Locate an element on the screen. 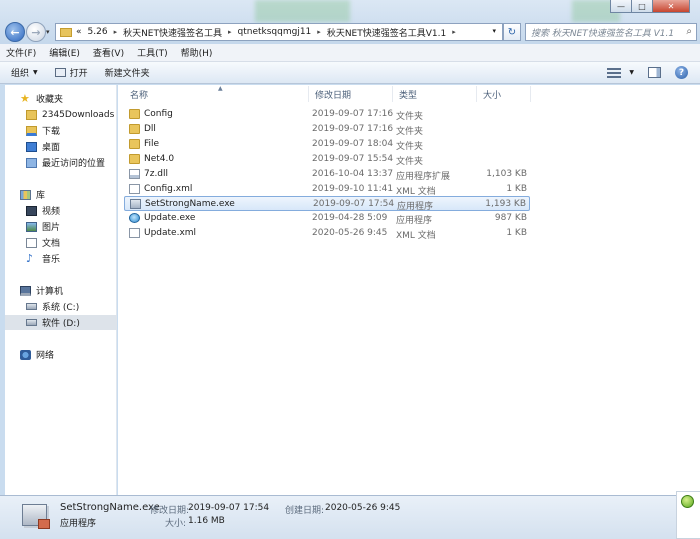 This screenshot has height=539, width=700. maximize-button: □ is located at coordinates (642, 6).